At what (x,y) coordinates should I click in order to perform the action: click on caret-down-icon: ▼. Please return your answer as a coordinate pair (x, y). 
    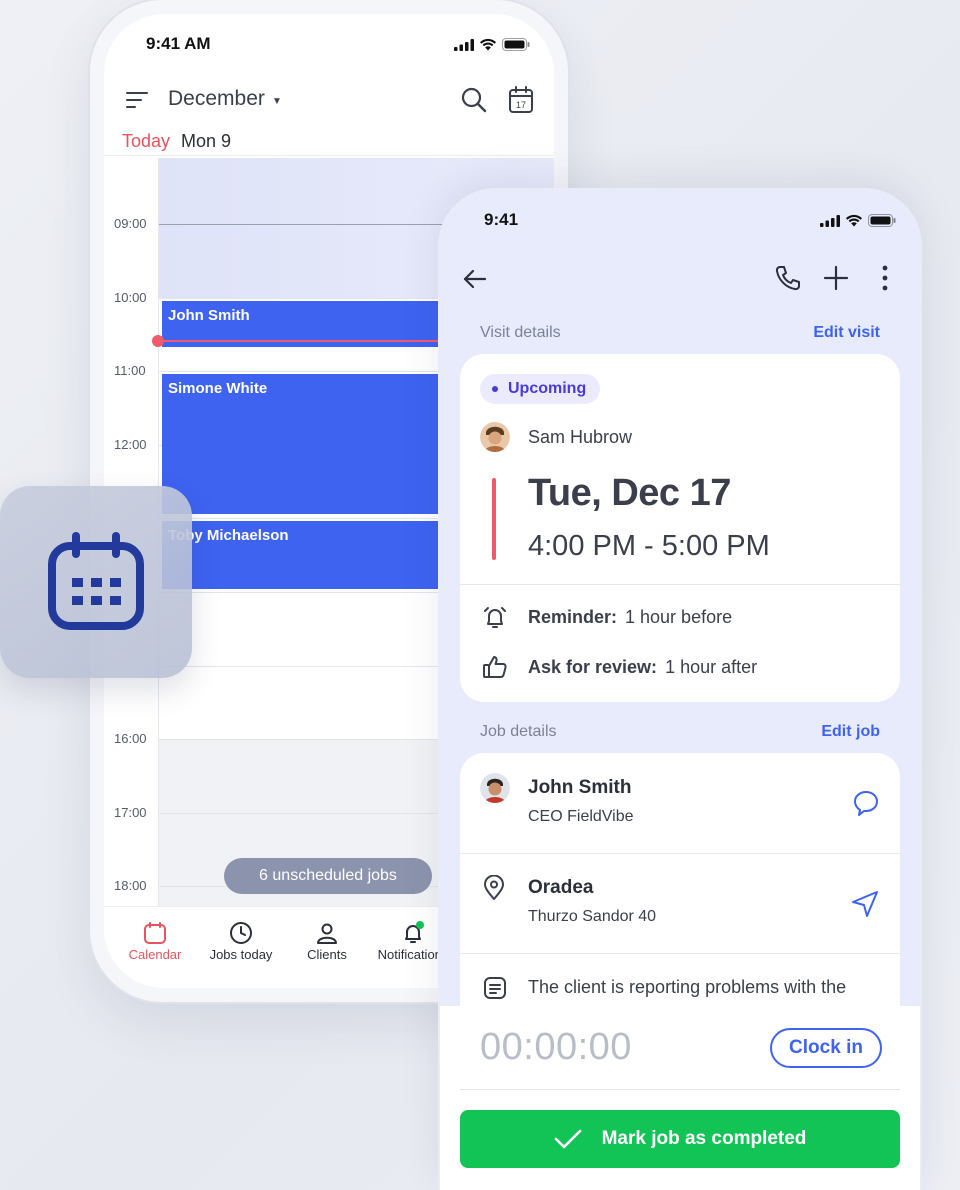
    Looking at the image, I should click on (277, 101).